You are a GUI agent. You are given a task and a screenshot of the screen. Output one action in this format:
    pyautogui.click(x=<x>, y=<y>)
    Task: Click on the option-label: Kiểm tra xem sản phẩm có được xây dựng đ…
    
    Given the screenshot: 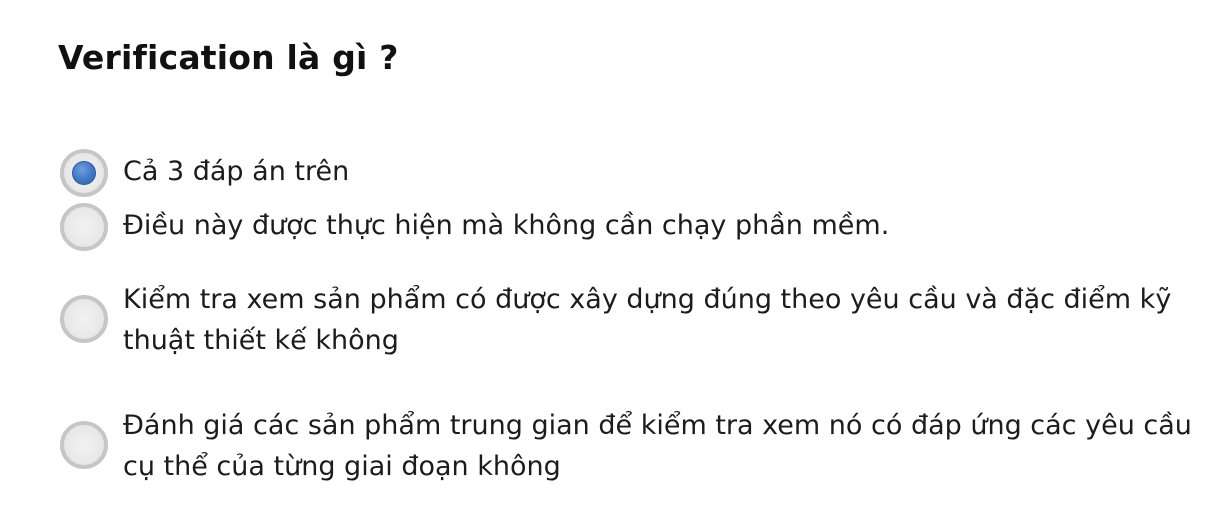 What is the action you would take?
    pyautogui.click(x=665, y=320)
    